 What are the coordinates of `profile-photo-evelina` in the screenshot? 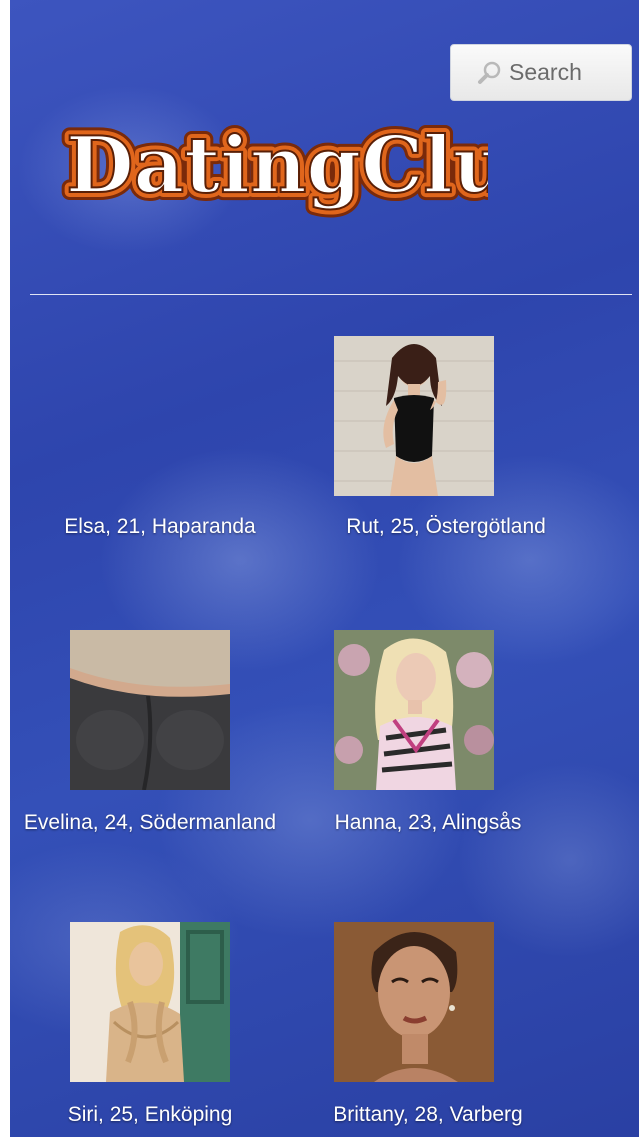 It's located at (150, 710).